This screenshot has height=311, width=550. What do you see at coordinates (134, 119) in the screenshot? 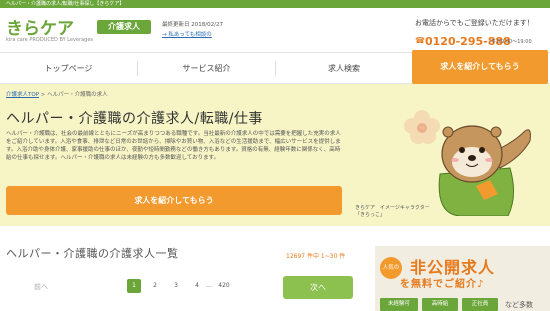
I see `page-title: ヘルパー・介護職の介護求人/転職/仕事` at bounding box center [134, 119].